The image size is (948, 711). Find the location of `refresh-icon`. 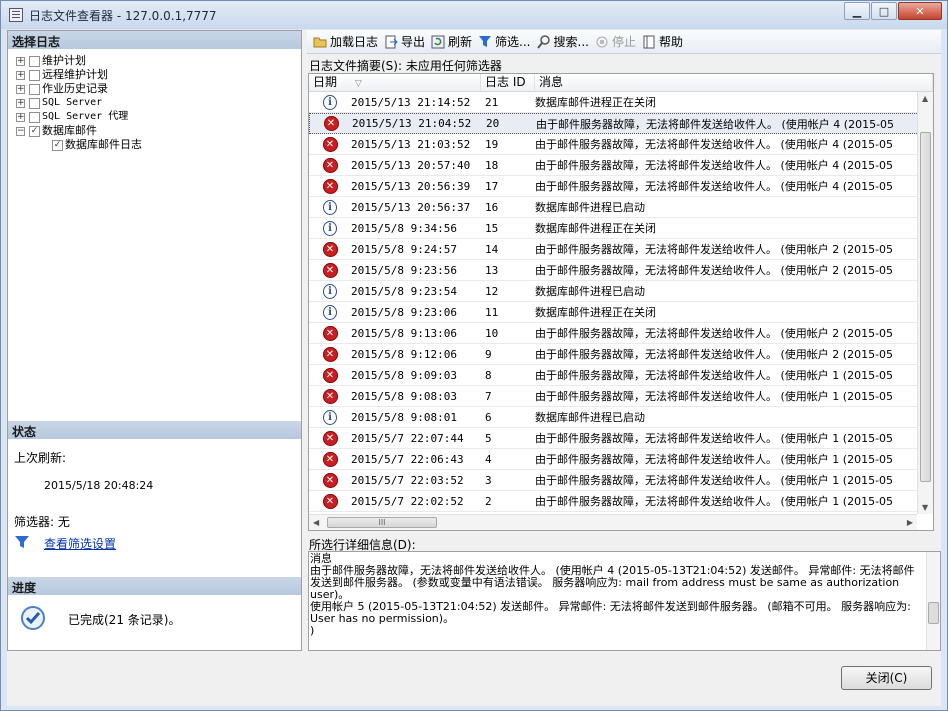

refresh-icon is located at coordinates (438, 42).